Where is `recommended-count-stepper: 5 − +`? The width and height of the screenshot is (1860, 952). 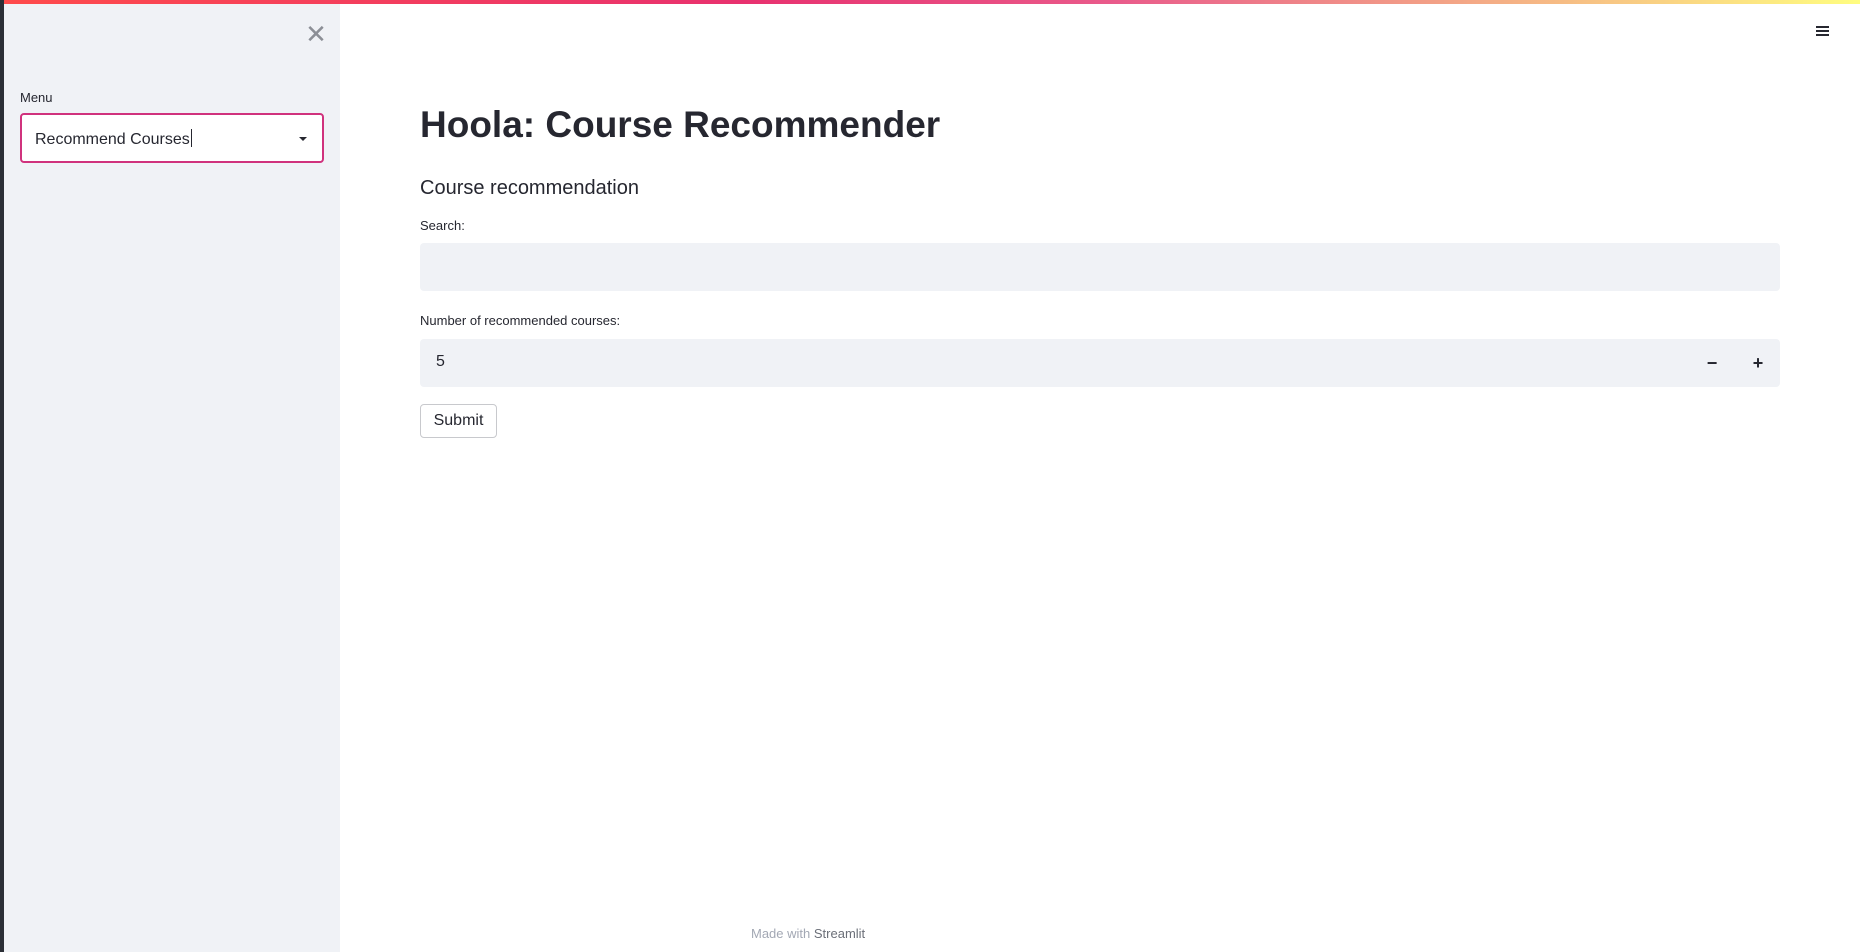
recommended-count-stepper: 5 − + is located at coordinates (1100, 363).